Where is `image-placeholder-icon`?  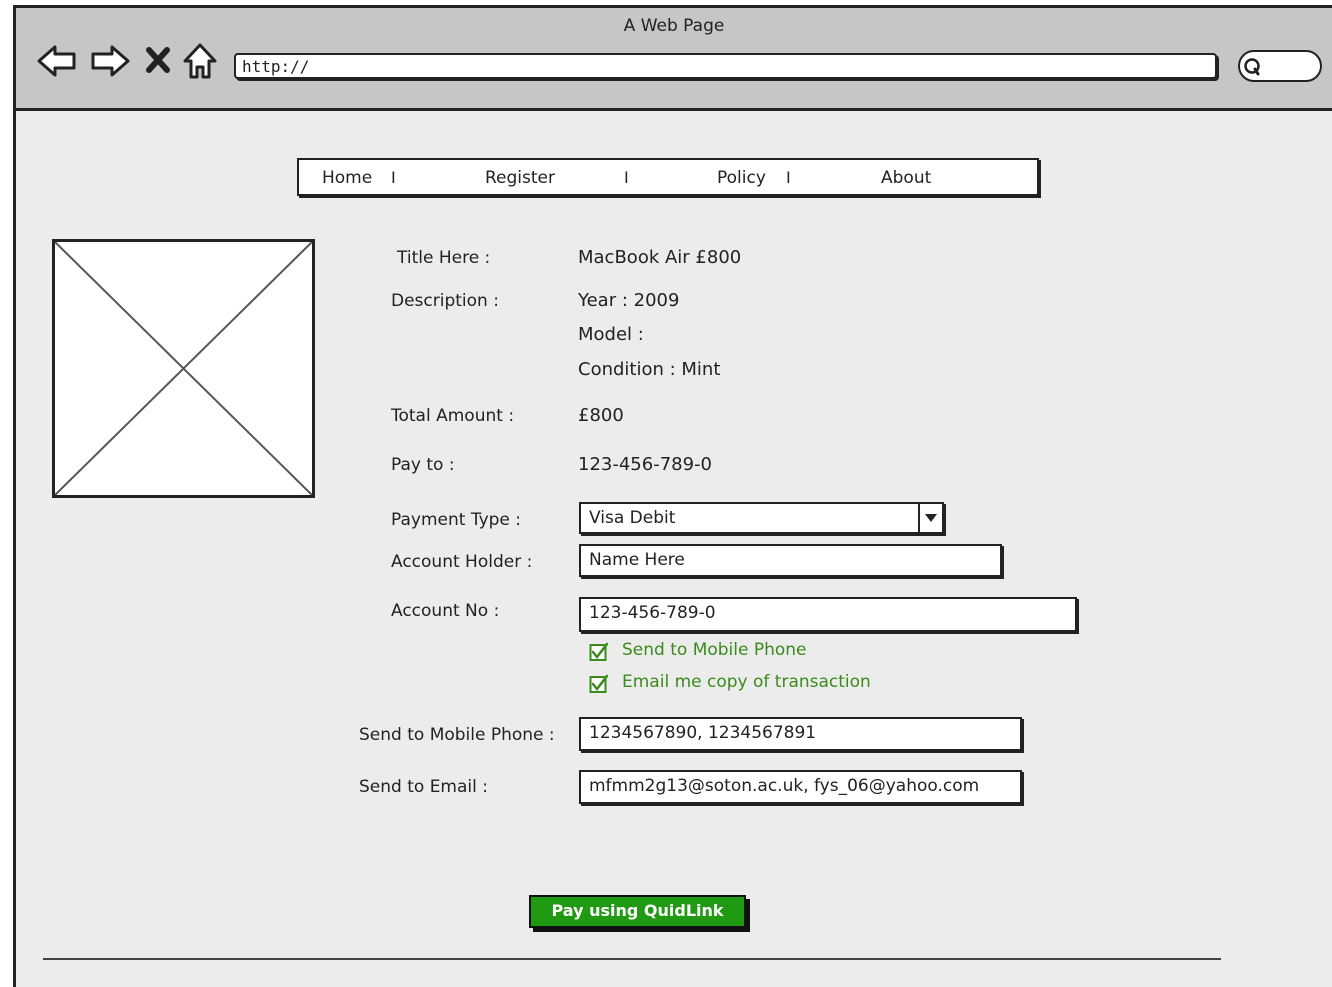 image-placeholder-icon is located at coordinates (183, 368).